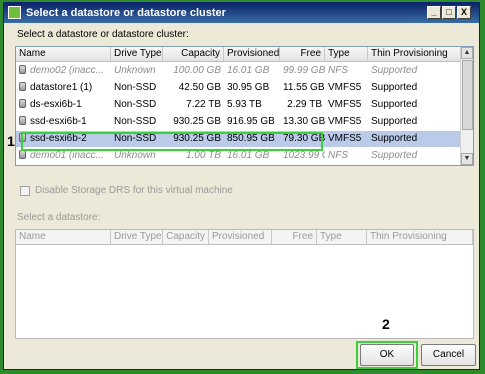 The height and width of the screenshot is (374, 485). What do you see at coordinates (135, 70) in the screenshot?
I see `drive-type: Unknown` at bounding box center [135, 70].